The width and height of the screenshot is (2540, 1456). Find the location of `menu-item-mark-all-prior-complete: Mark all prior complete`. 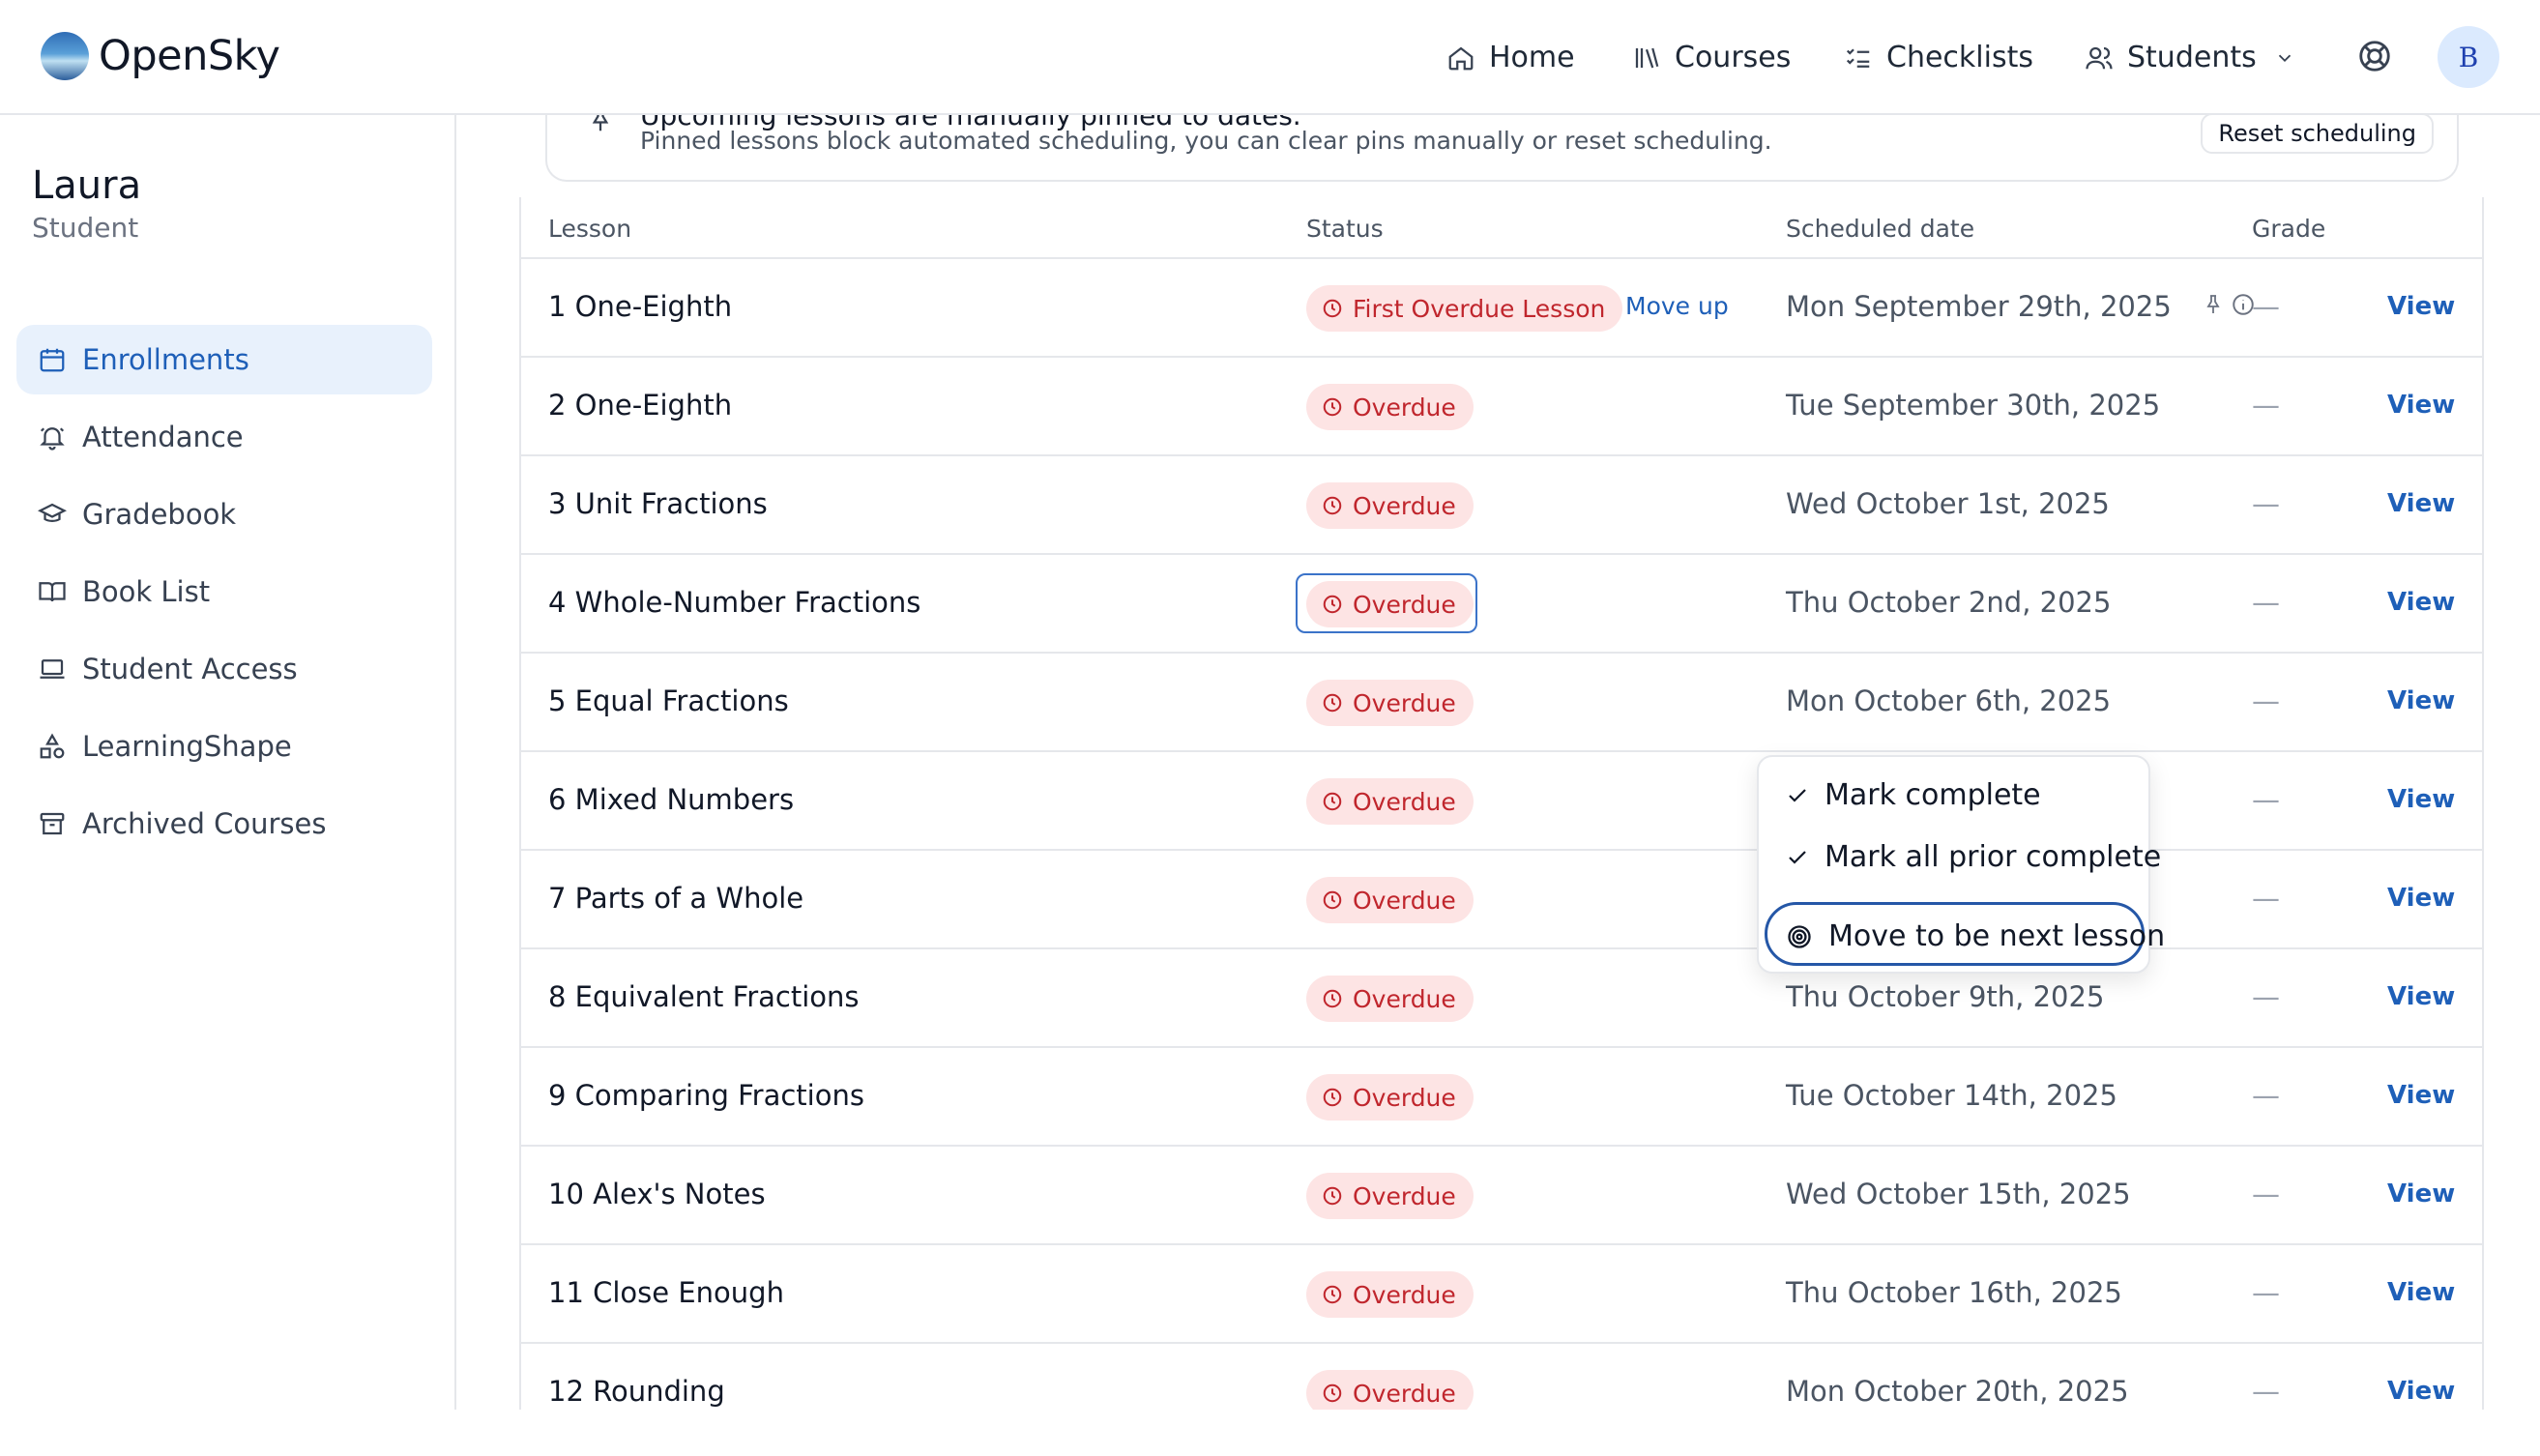

menu-item-mark-all-prior-complete: Mark all prior complete is located at coordinates (1974, 857).